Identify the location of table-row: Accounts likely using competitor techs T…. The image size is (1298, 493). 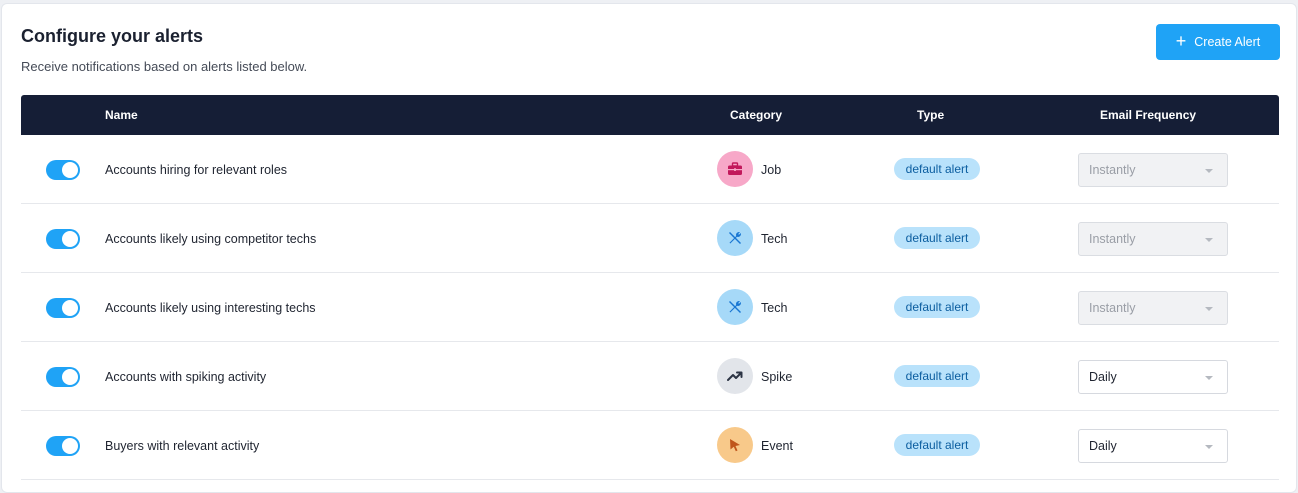
(650, 238).